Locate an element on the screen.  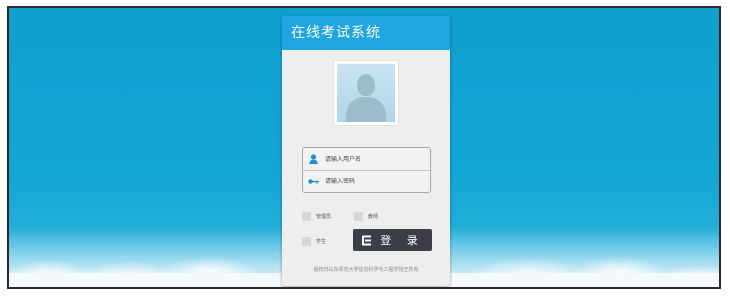
username-input is located at coordinates (373, 159).